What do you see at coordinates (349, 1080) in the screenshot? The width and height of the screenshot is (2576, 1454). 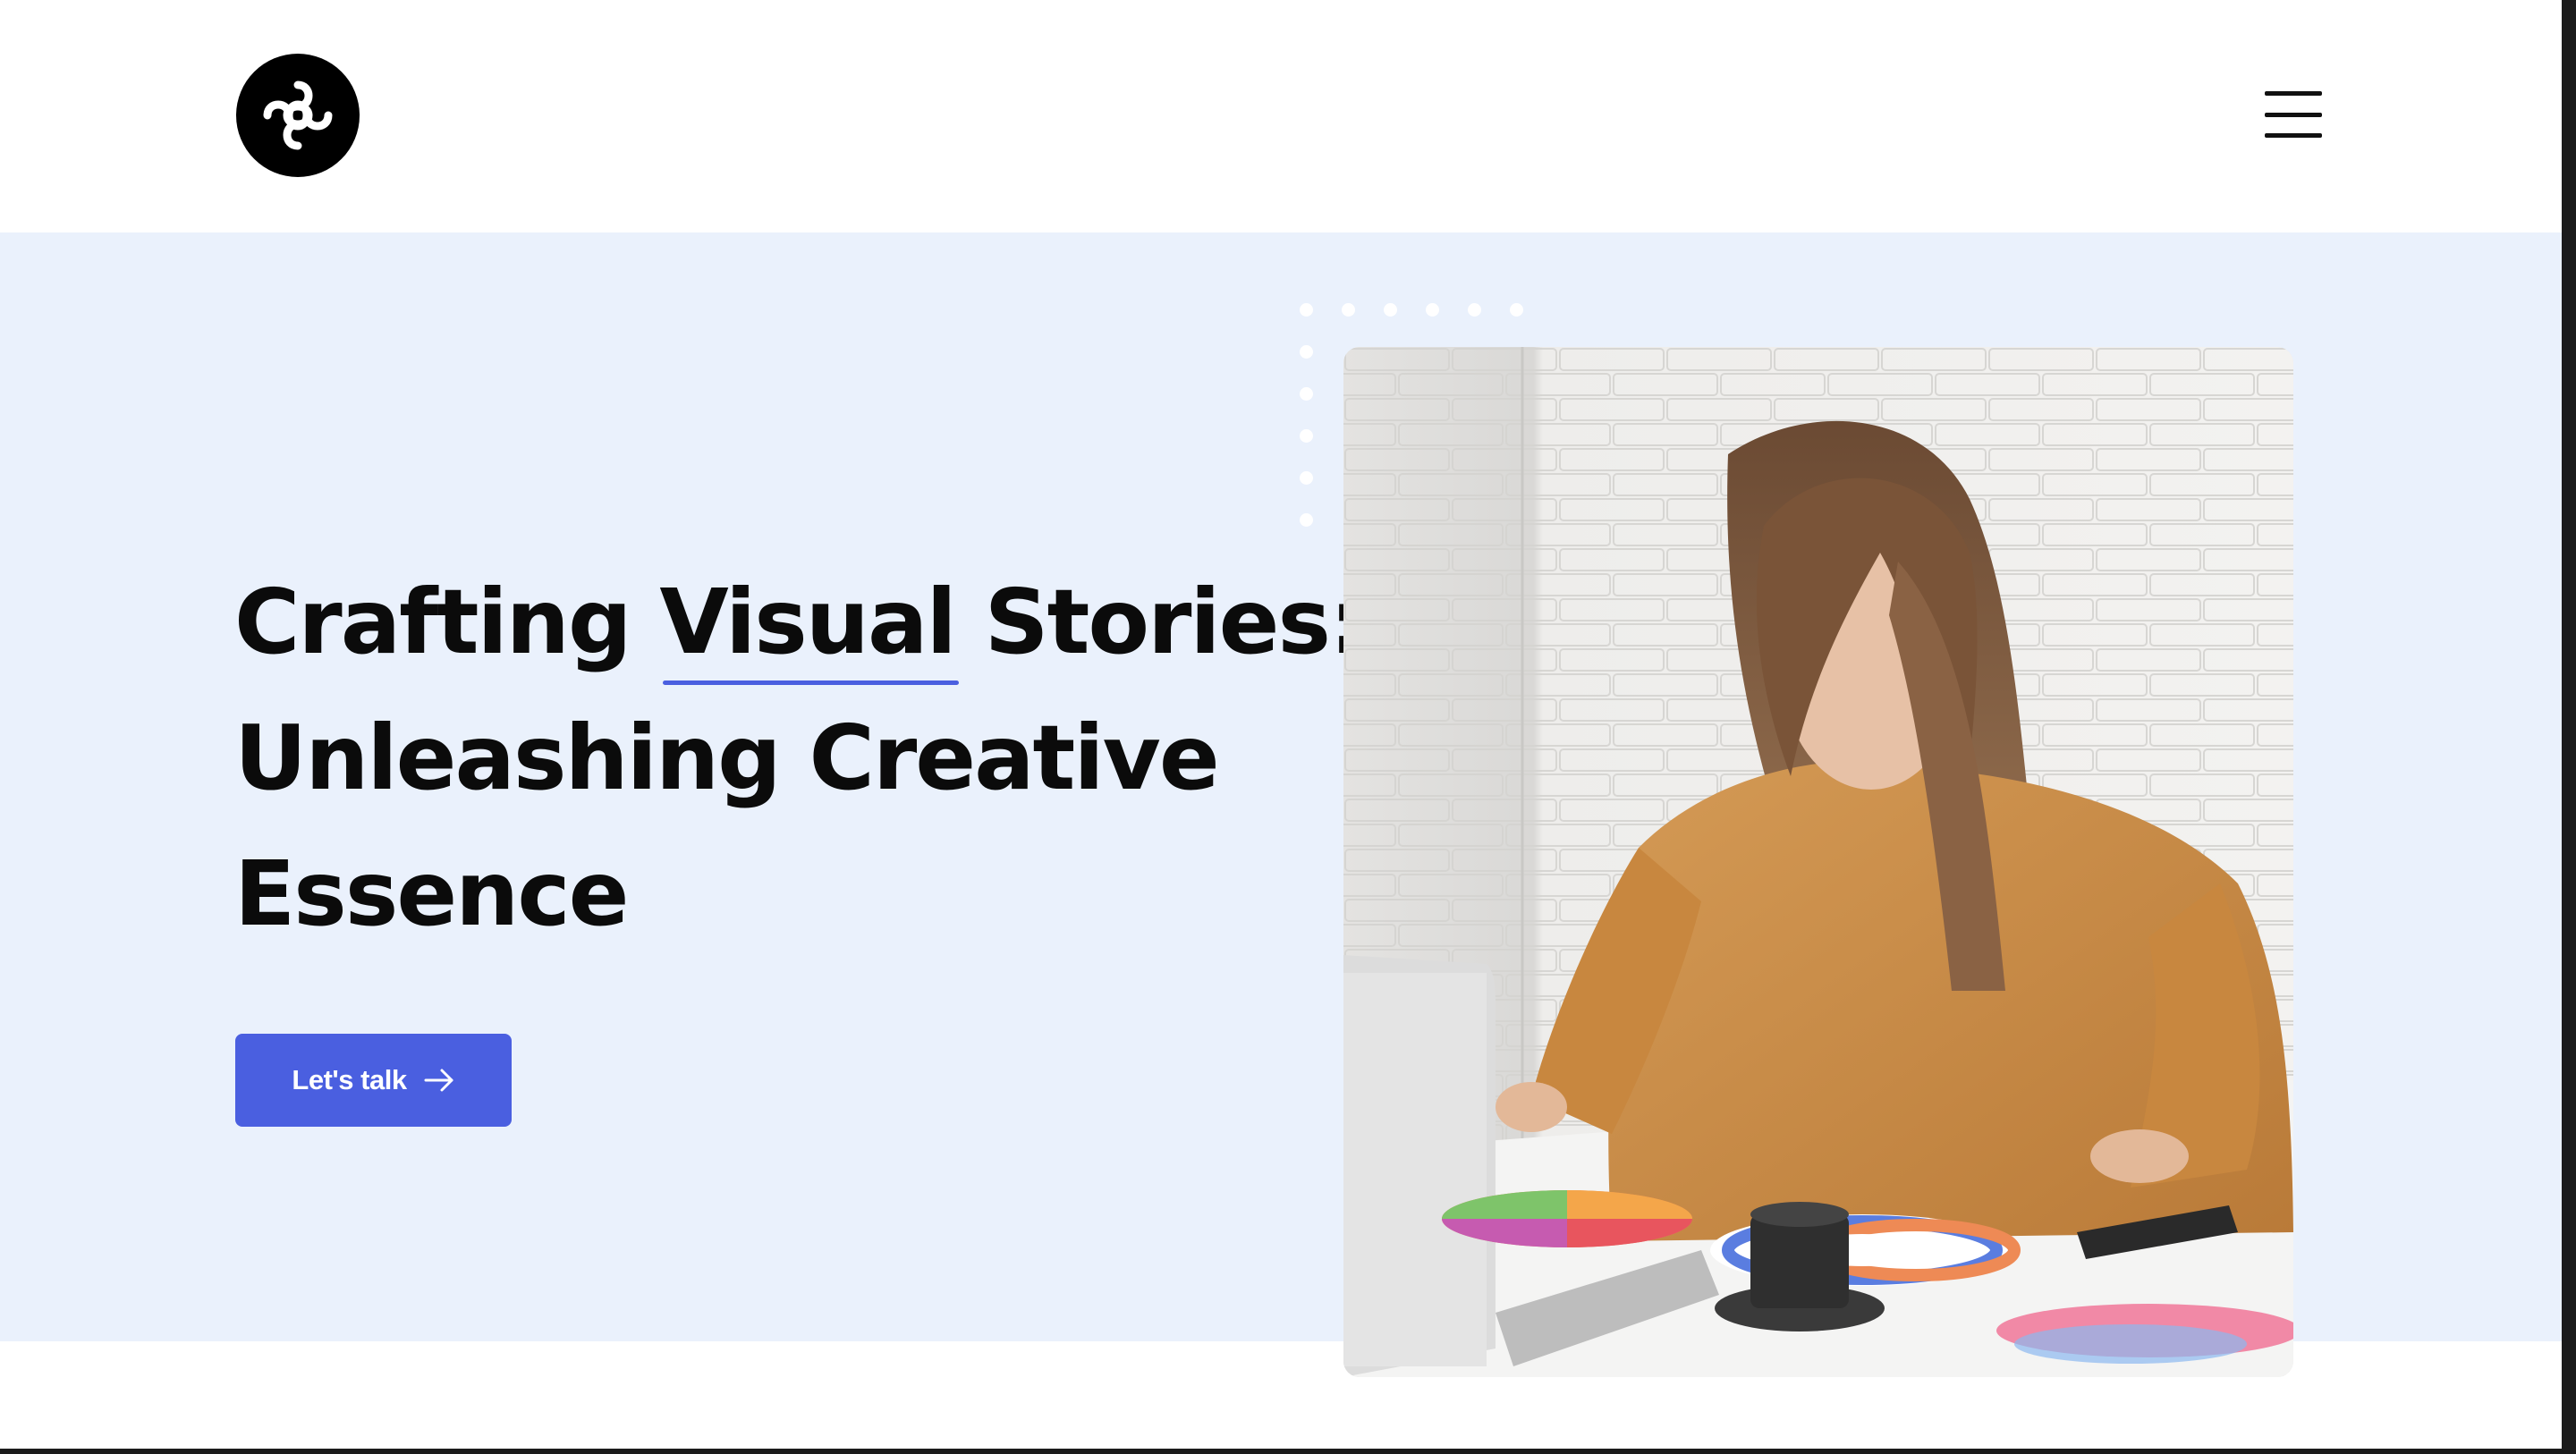 I see `lets-talk-label: Let's talk` at bounding box center [349, 1080].